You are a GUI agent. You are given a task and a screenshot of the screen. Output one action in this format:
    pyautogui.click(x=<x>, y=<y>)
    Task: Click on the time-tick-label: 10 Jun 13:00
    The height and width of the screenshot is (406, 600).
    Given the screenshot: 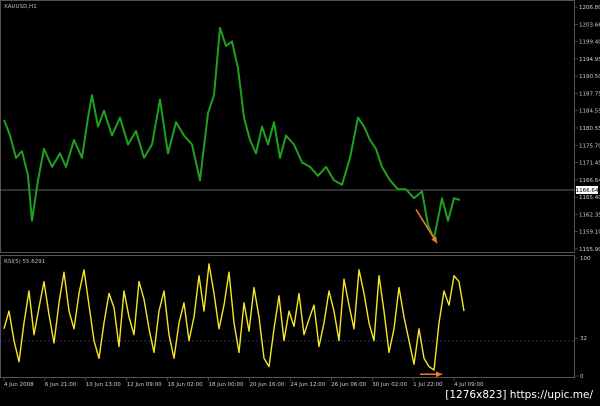 What is the action you would take?
    pyautogui.click(x=103, y=385)
    